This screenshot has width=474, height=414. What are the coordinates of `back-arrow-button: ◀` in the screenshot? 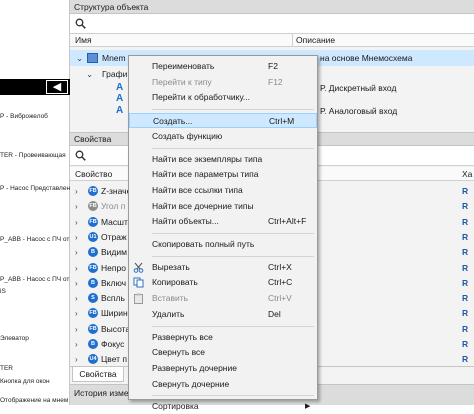 It's located at (57, 87).